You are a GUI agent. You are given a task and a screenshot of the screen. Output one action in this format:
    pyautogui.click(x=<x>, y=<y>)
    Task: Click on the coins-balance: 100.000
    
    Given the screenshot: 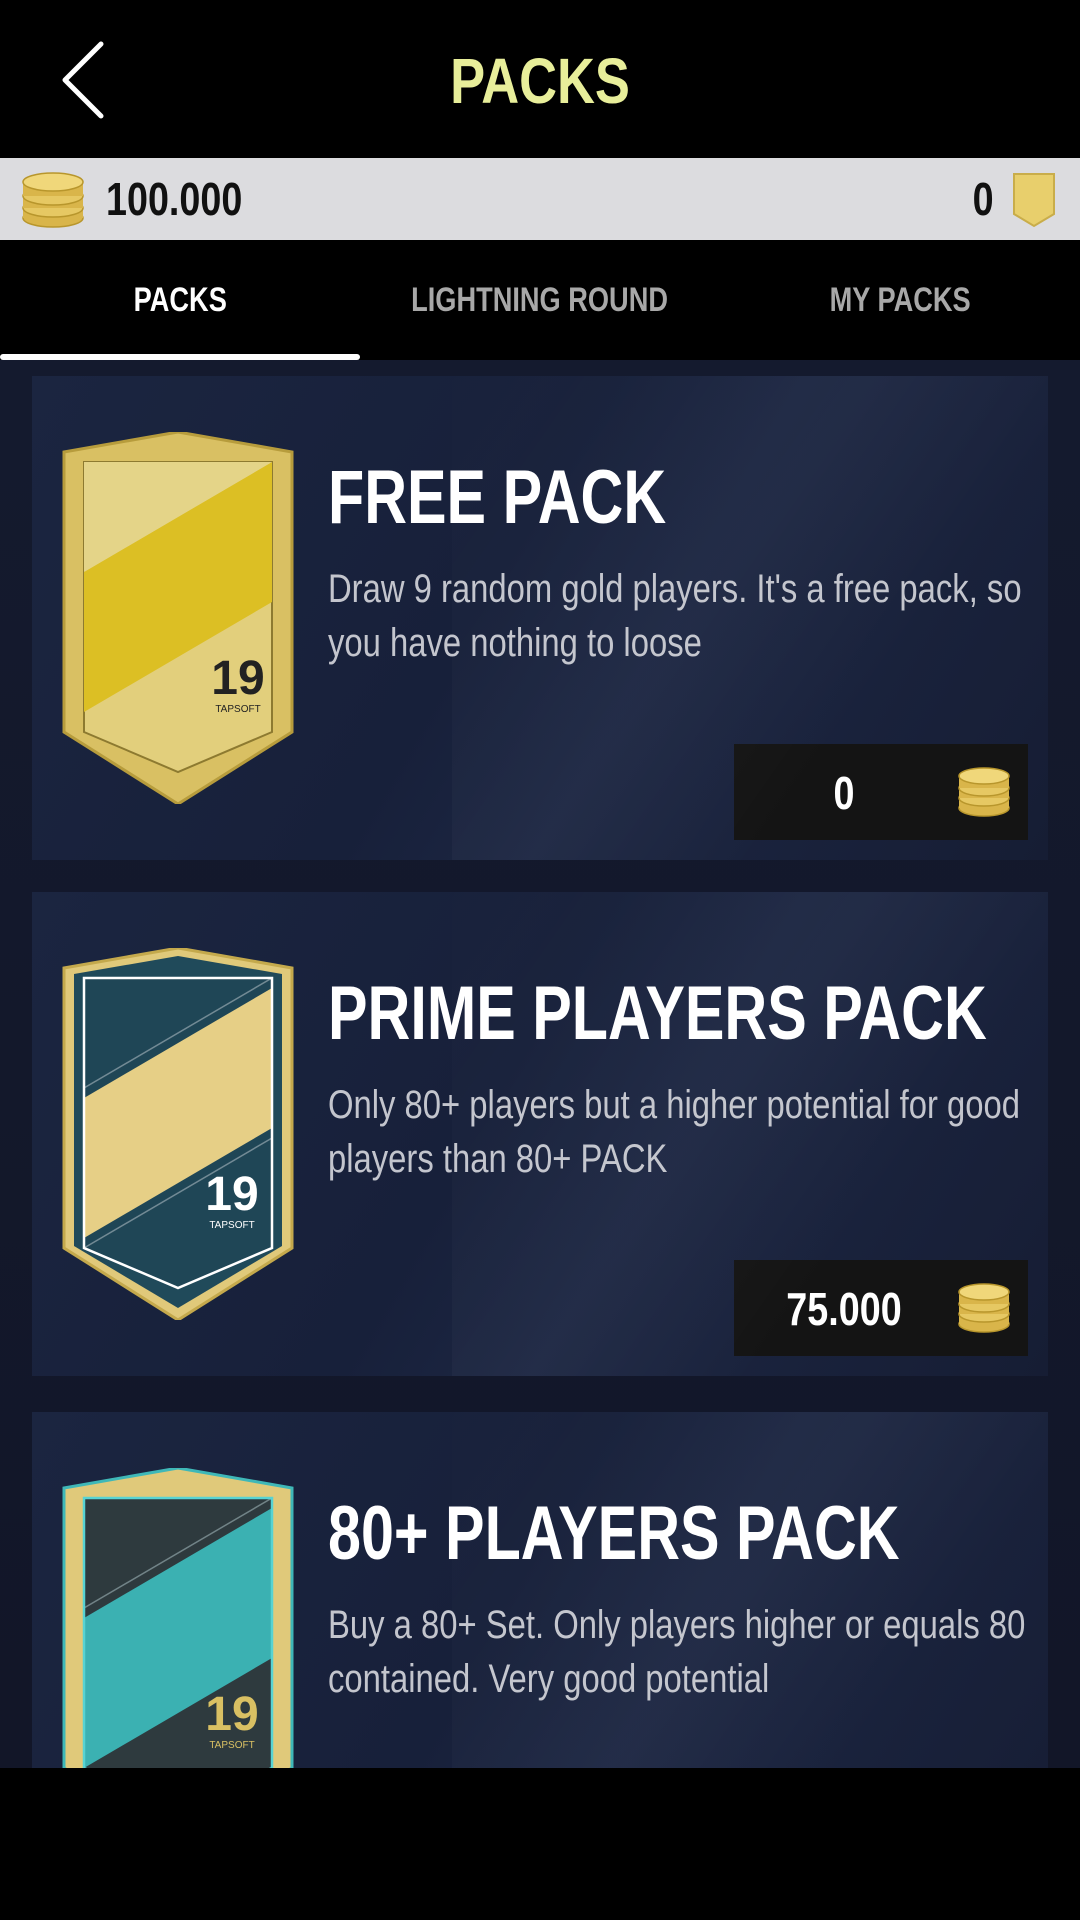 What is the action you would take?
    pyautogui.click(x=174, y=199)
    